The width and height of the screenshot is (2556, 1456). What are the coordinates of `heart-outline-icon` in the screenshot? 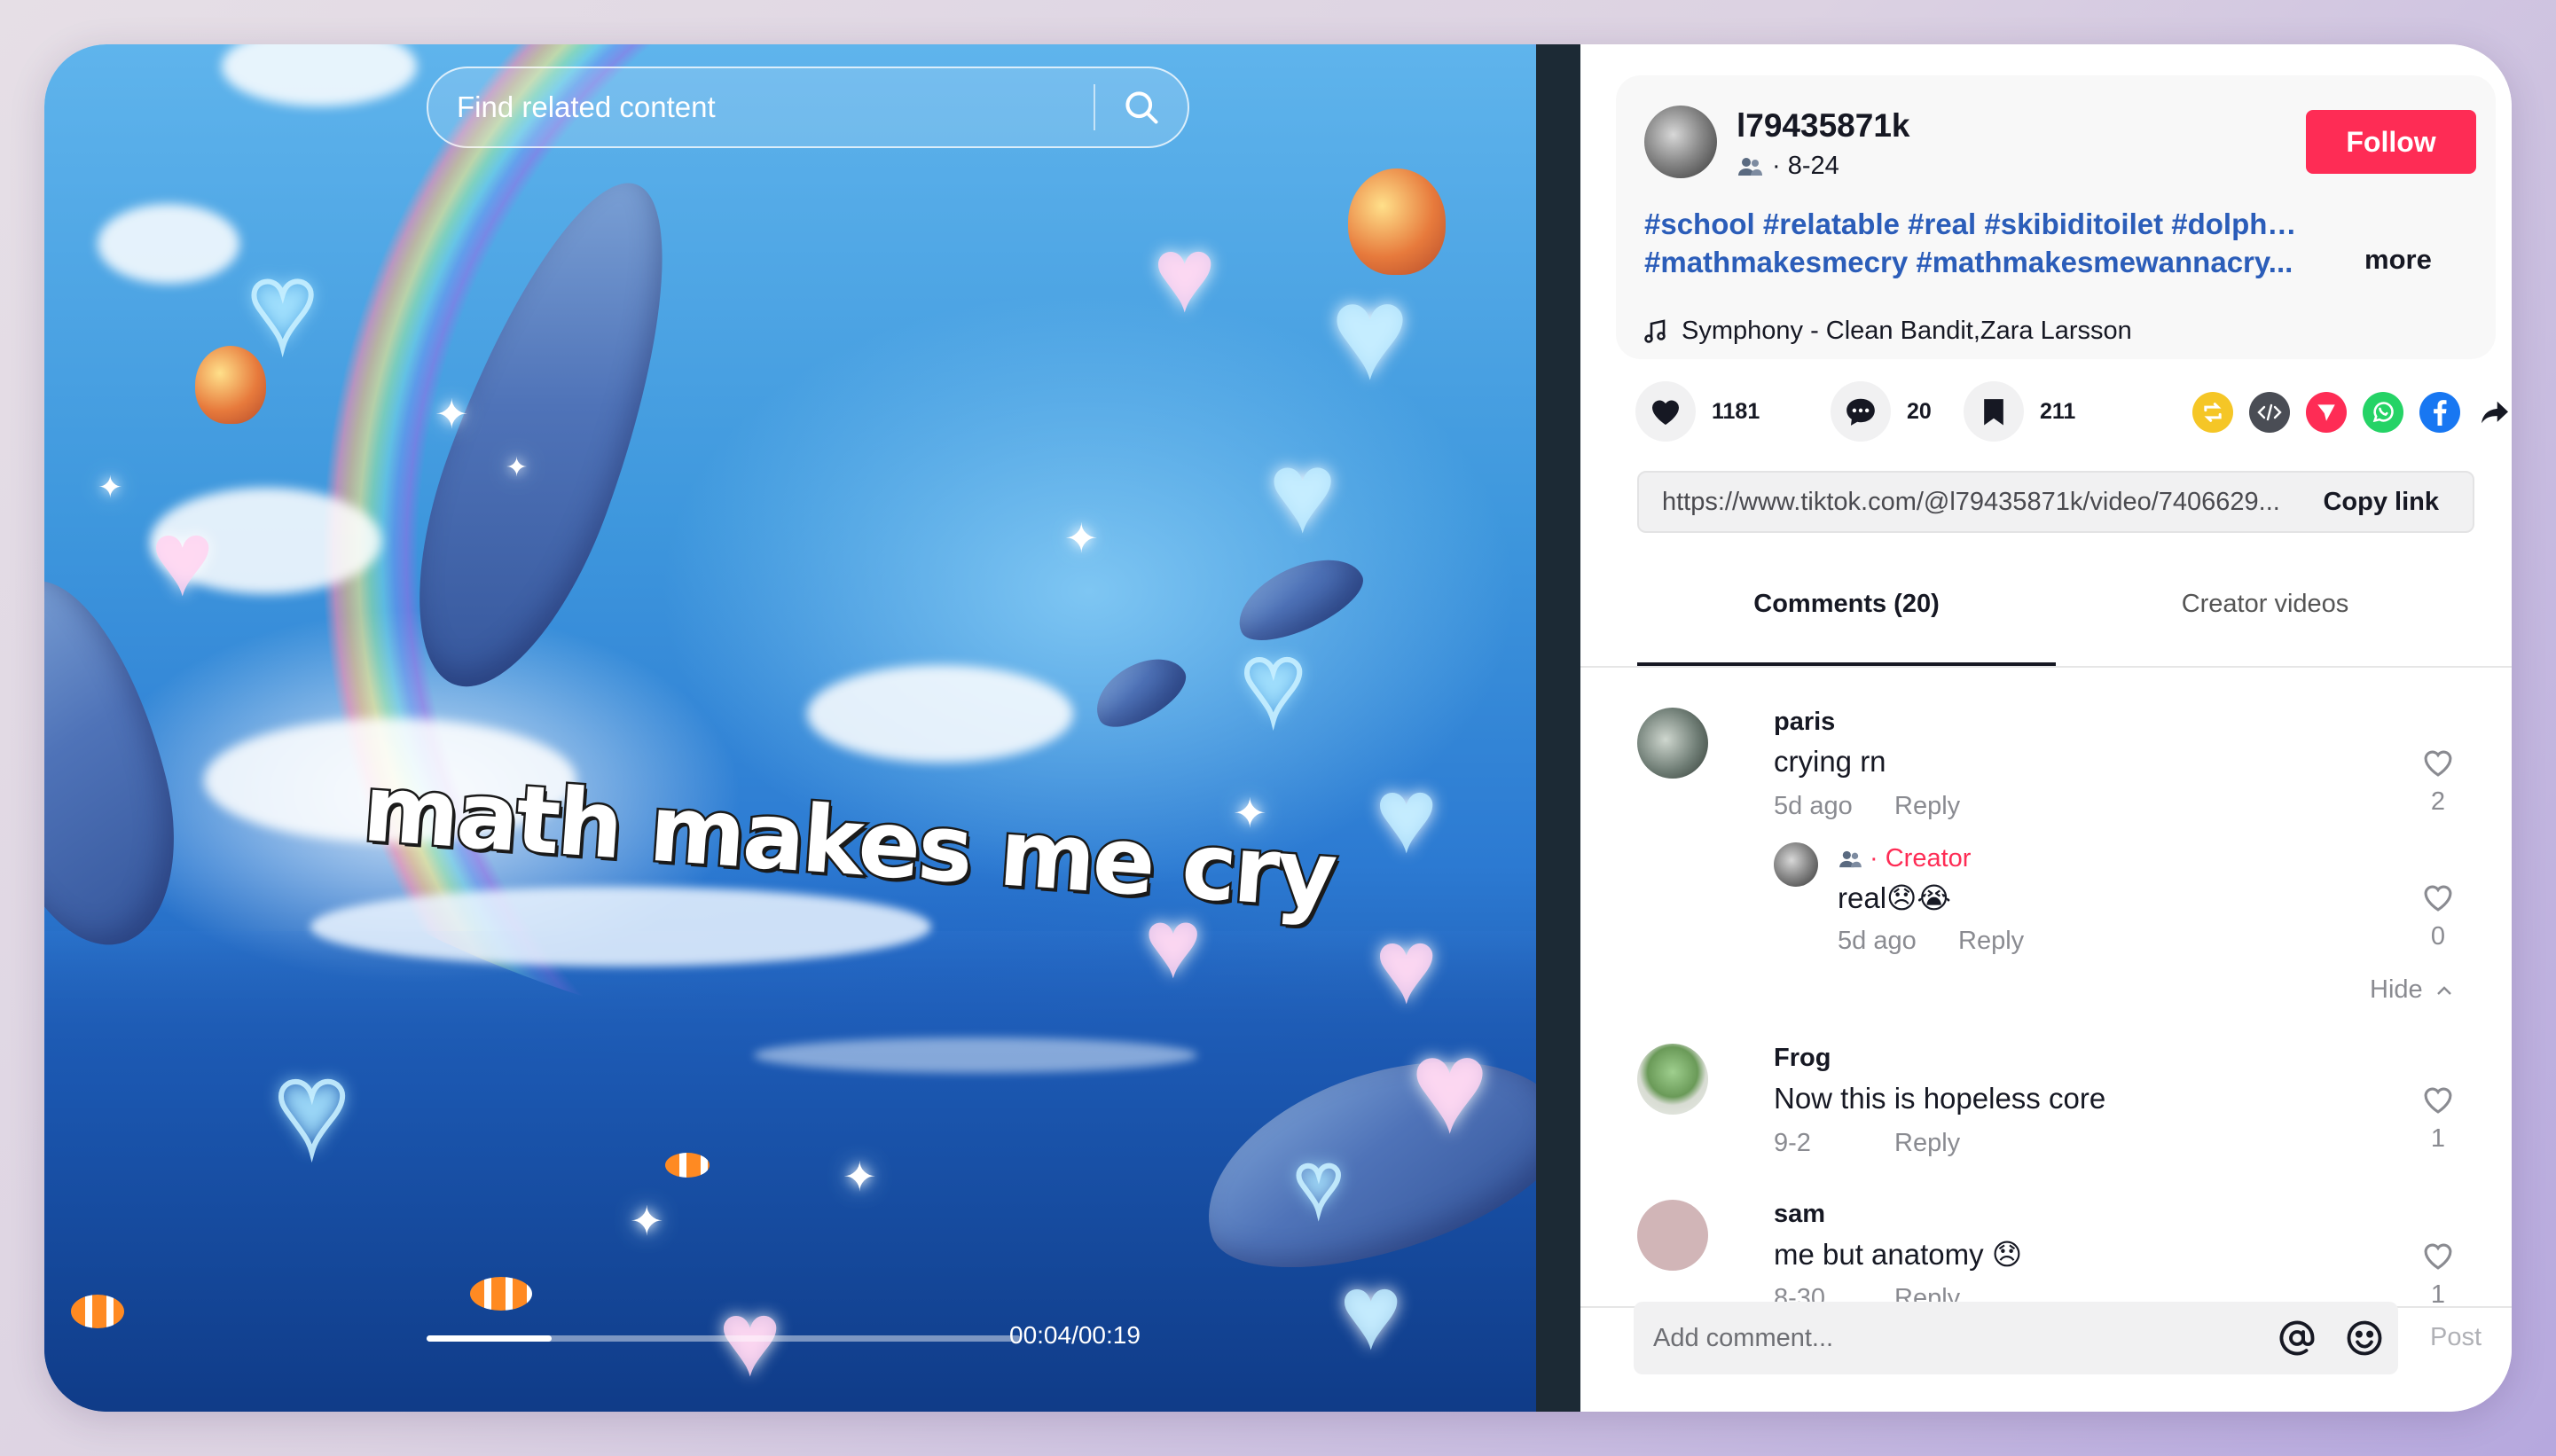 It's located at (2438, 1100).